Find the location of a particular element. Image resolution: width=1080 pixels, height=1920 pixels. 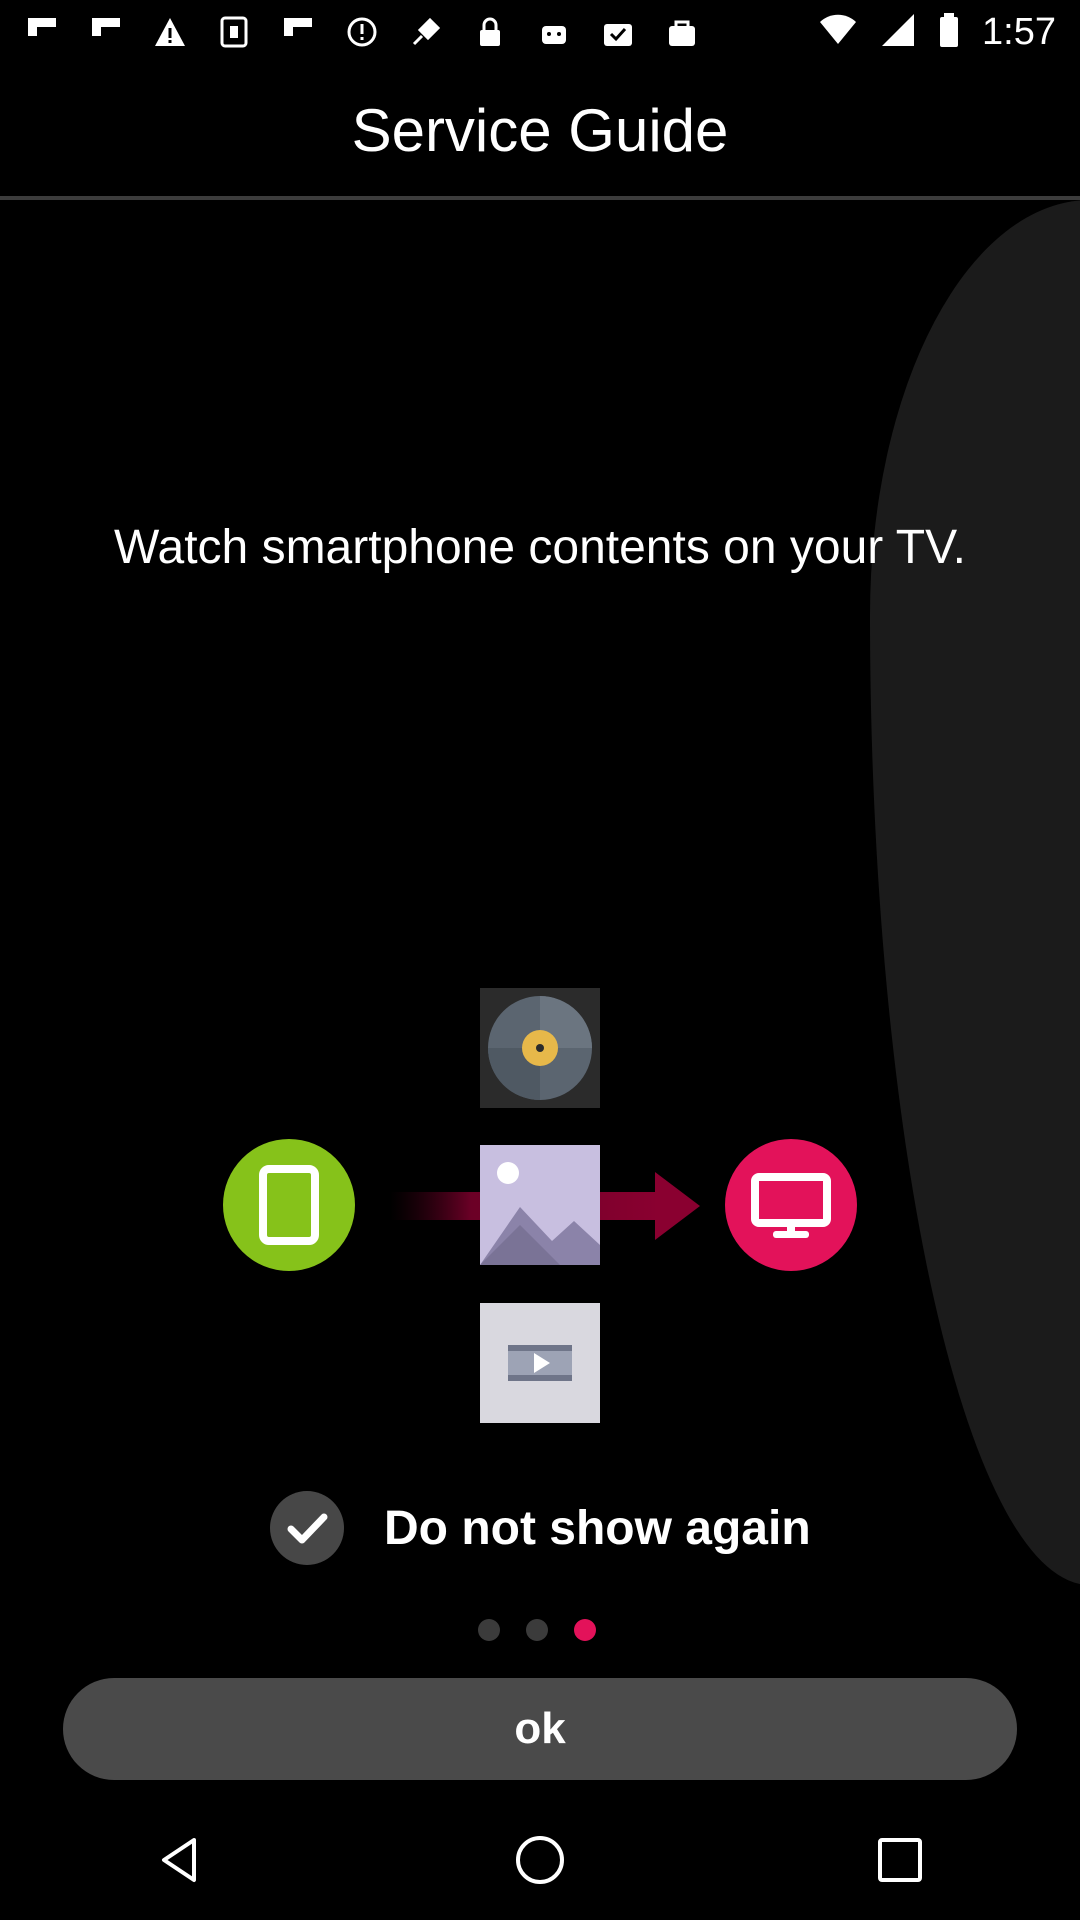

image-icon is located at coordinates (540, 1205).